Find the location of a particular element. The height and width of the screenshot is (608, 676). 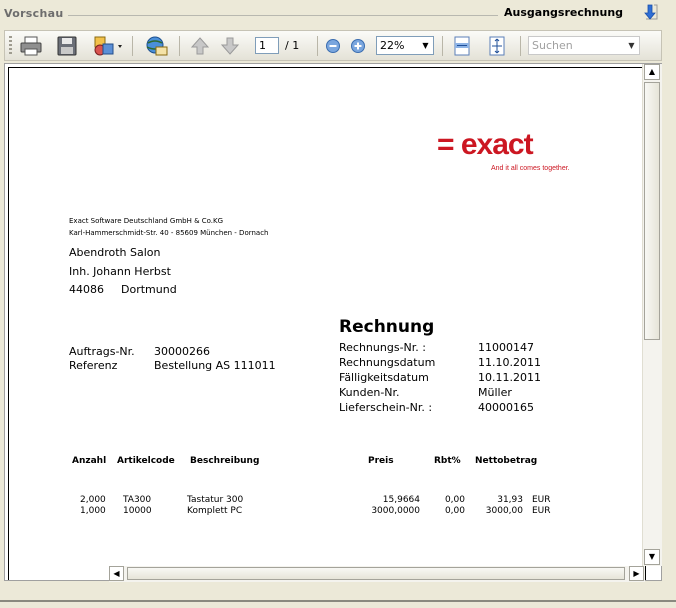

reference-value: Bestellung AS 111011 is located at coordinates (215, 365).